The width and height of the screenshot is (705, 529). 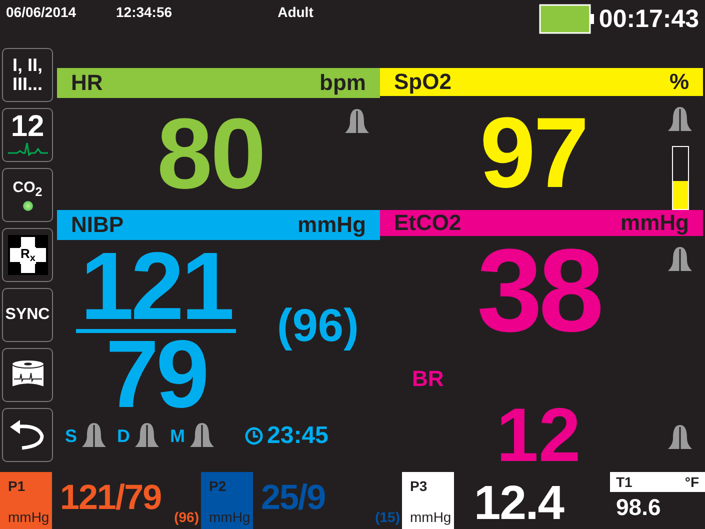 I want to click on mode-label: S, so click(x=71, y=436).